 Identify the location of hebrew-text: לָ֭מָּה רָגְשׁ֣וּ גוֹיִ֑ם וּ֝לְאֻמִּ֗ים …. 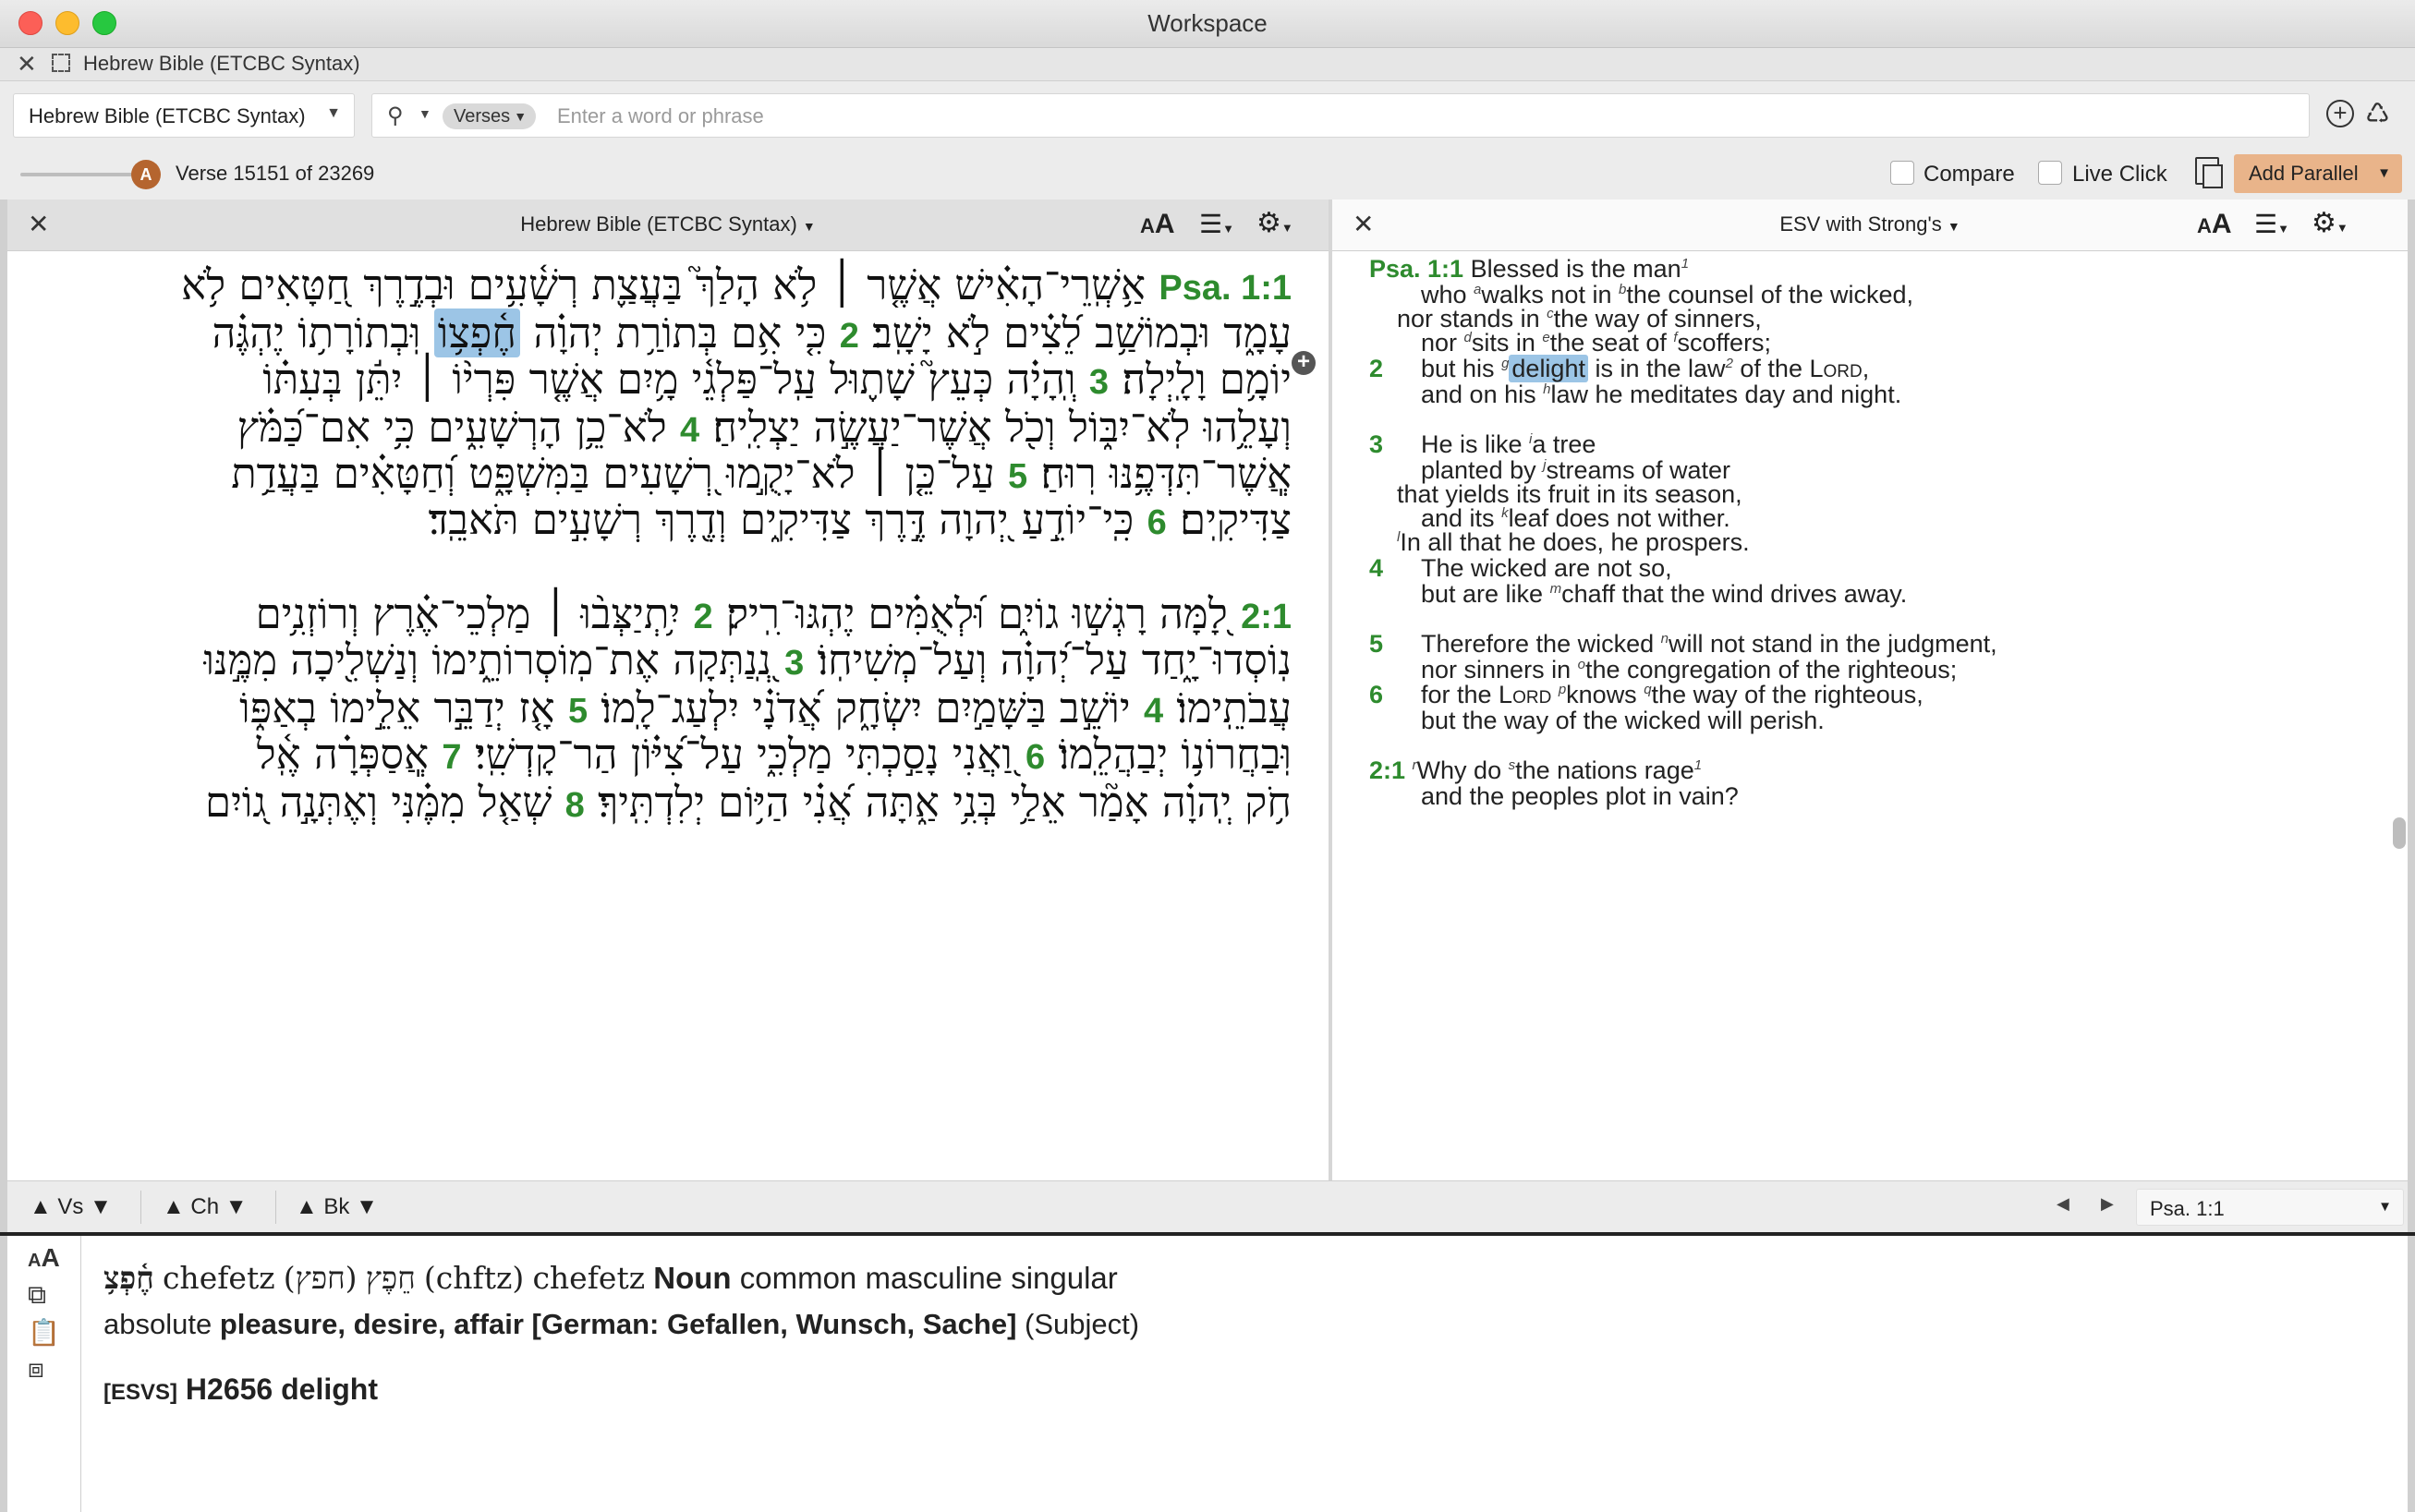
(977, 613).